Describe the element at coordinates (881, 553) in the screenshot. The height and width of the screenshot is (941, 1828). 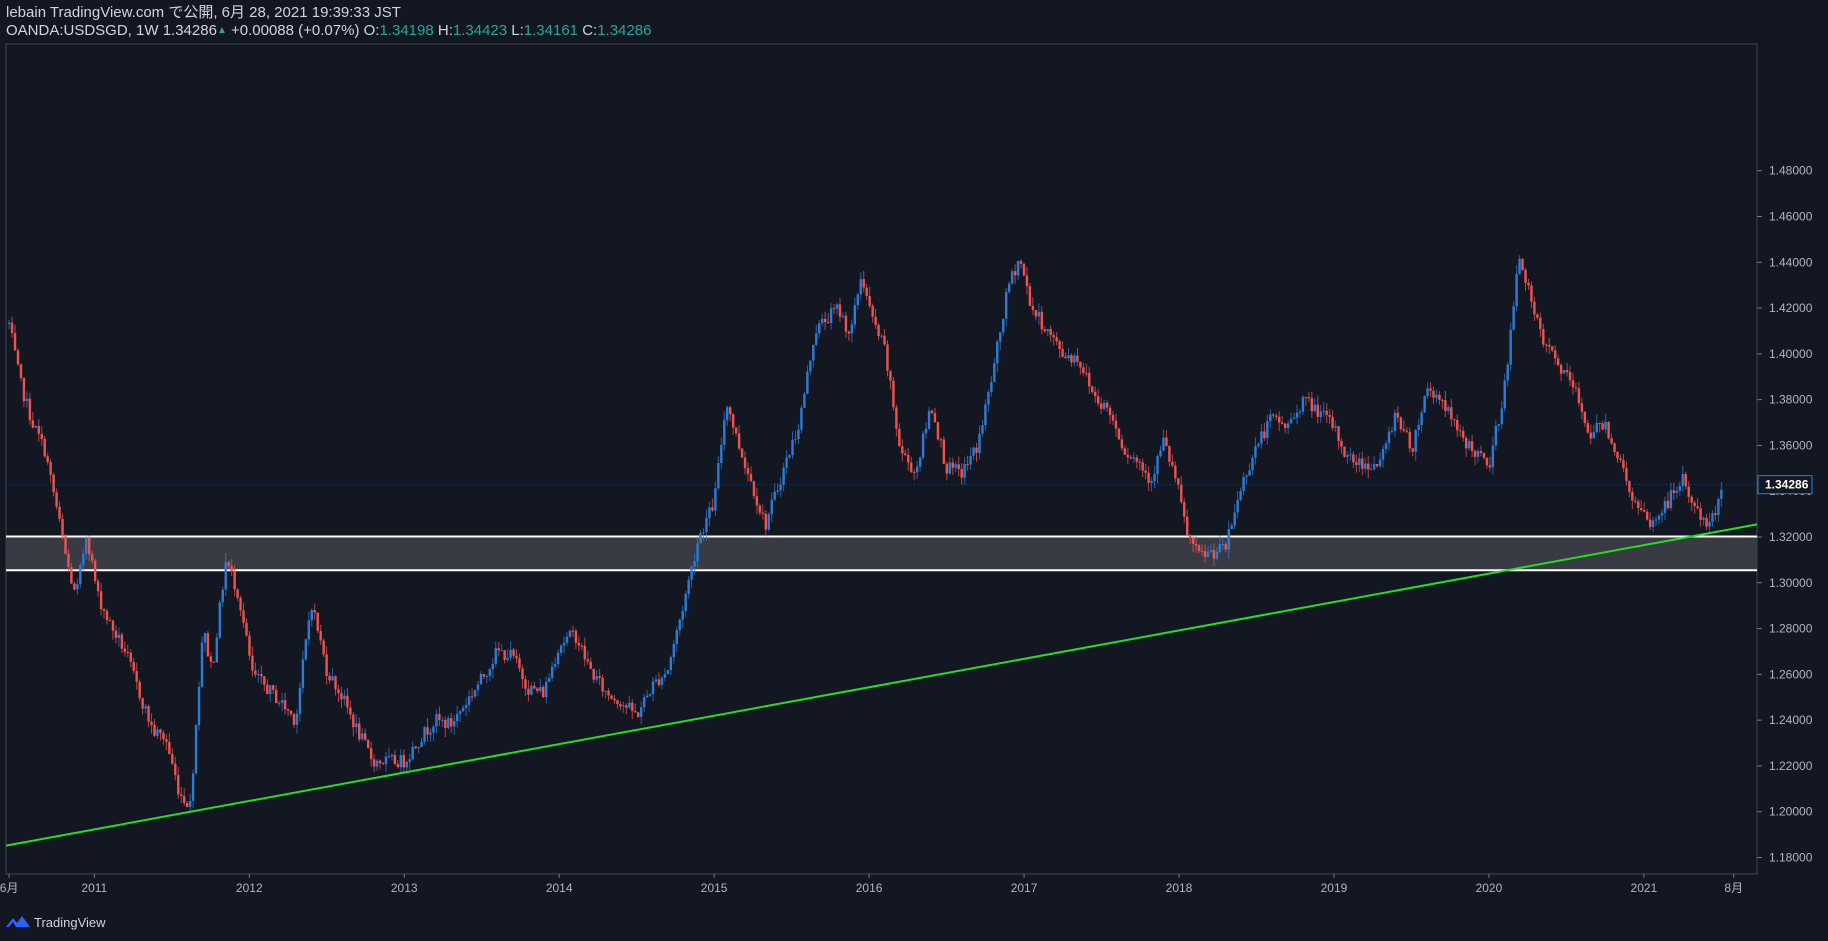
I see `support-zone` at that location.